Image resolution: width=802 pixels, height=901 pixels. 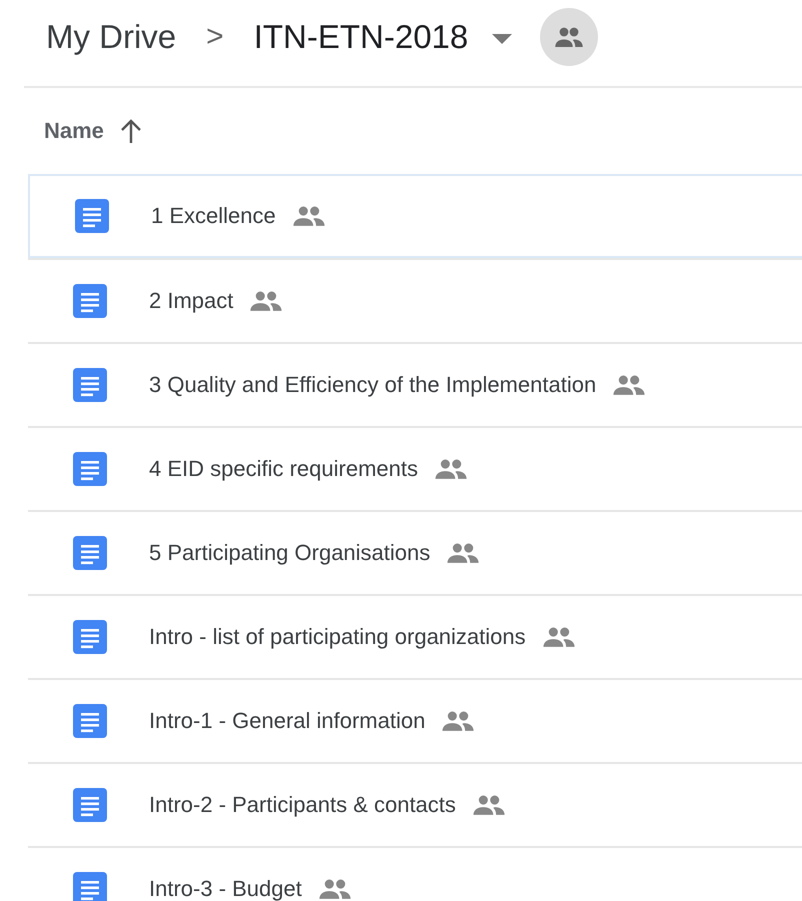 What do you see at coordinates (361, 37) in the screenshot?
I see `folder-title: ITN-ETN-2018` at bounding box center [361, 37].